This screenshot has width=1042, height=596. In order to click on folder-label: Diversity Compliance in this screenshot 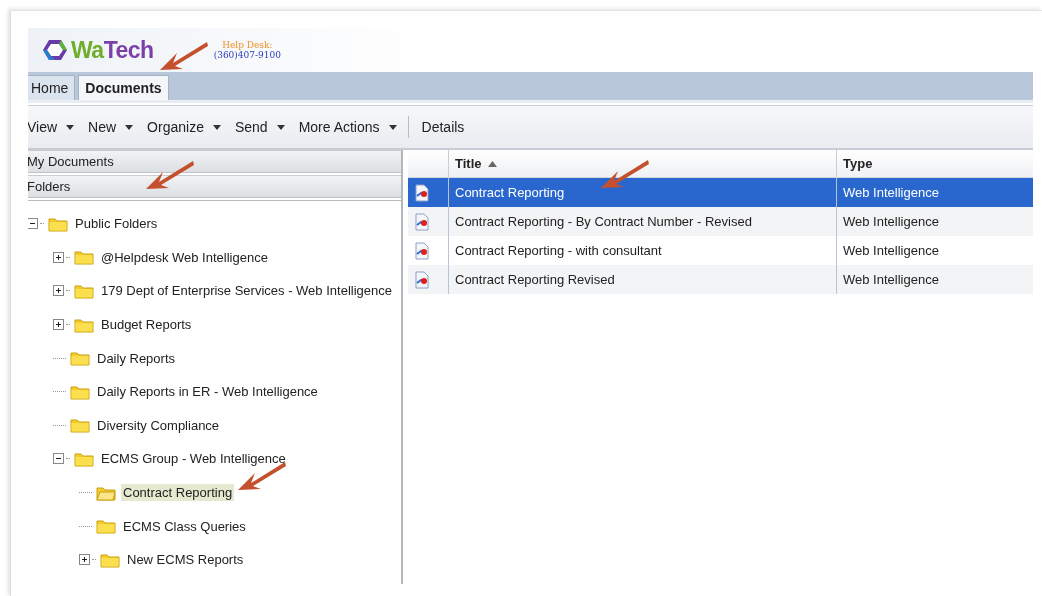, I will do `click(158, 425)`.